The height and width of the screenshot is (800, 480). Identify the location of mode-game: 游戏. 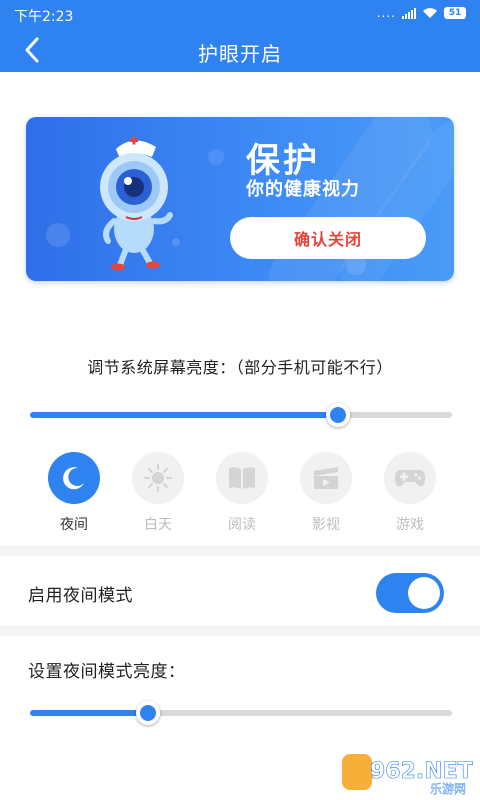
(410, 493).